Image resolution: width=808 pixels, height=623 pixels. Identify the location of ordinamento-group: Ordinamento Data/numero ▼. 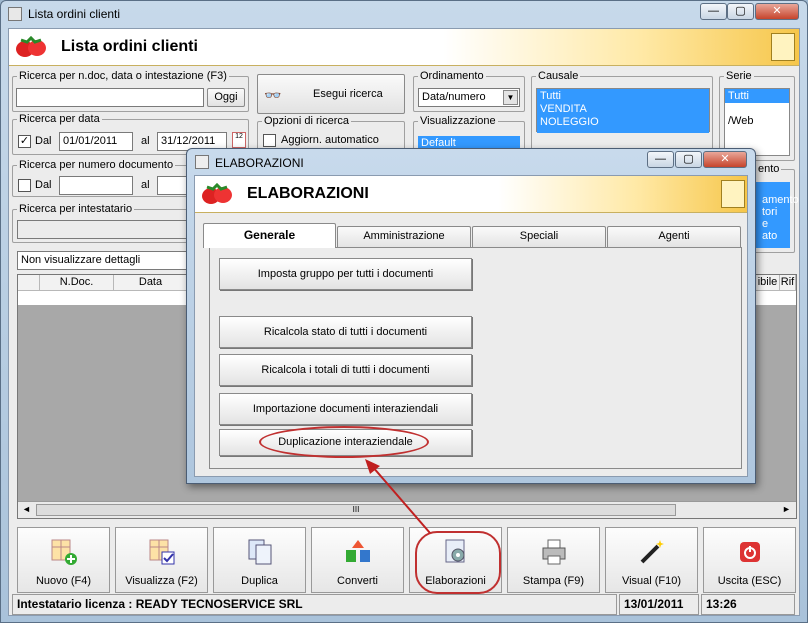
(469, 91).